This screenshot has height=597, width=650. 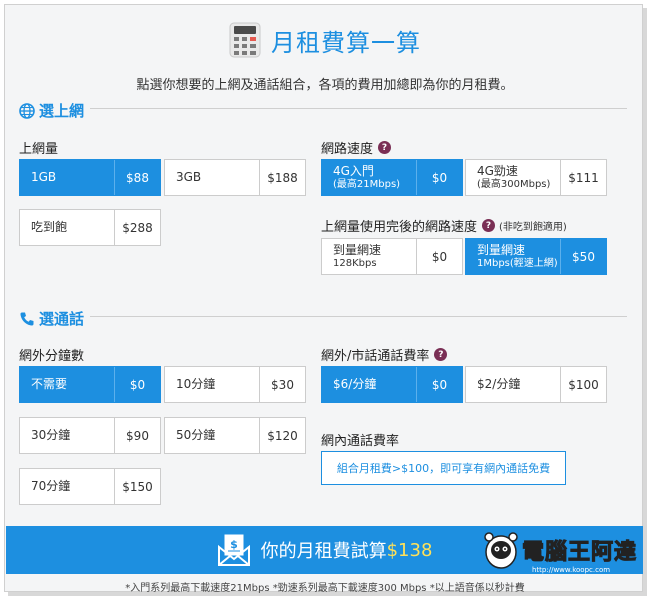 I want to click on rate-option-2: $2/分鐘 $100, so click(x=536, y=384).